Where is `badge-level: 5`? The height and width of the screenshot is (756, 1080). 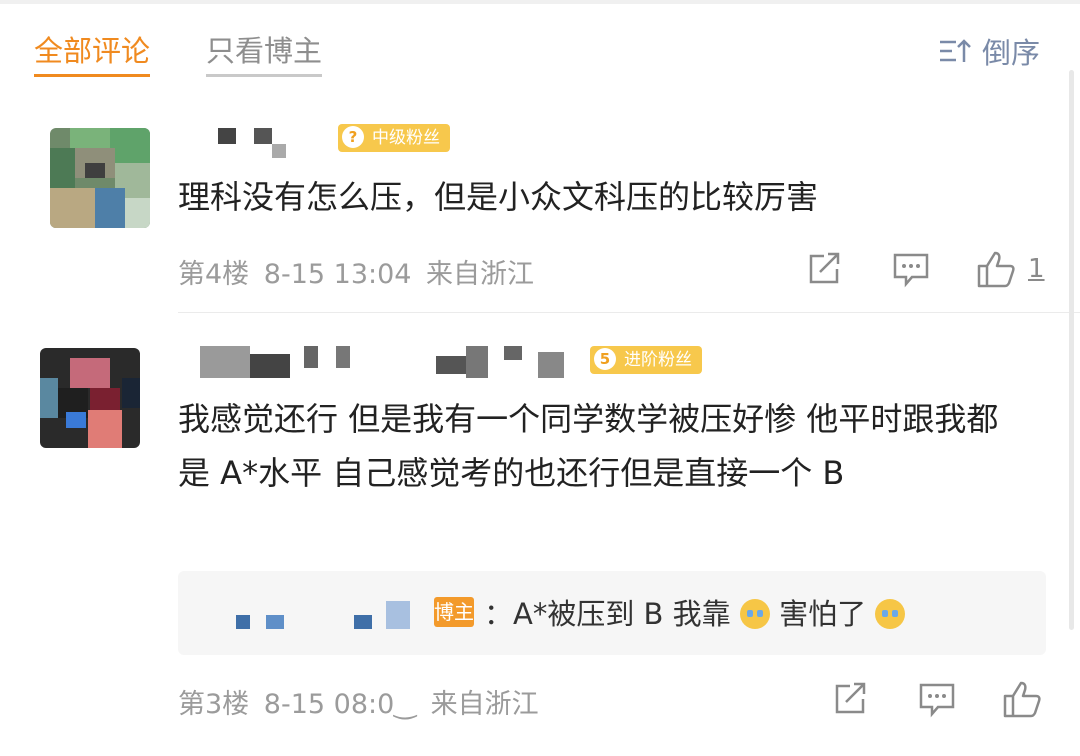
badge-level: 5 is located at coordinates (605, 359).